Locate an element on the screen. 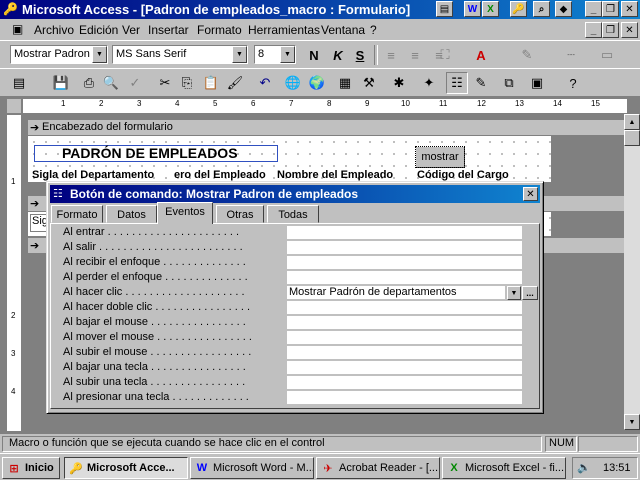 Image resolution: width=640 pixels, height=480 pixels. format-painter-icon: 🖌 is located at coordinates (235, 83).